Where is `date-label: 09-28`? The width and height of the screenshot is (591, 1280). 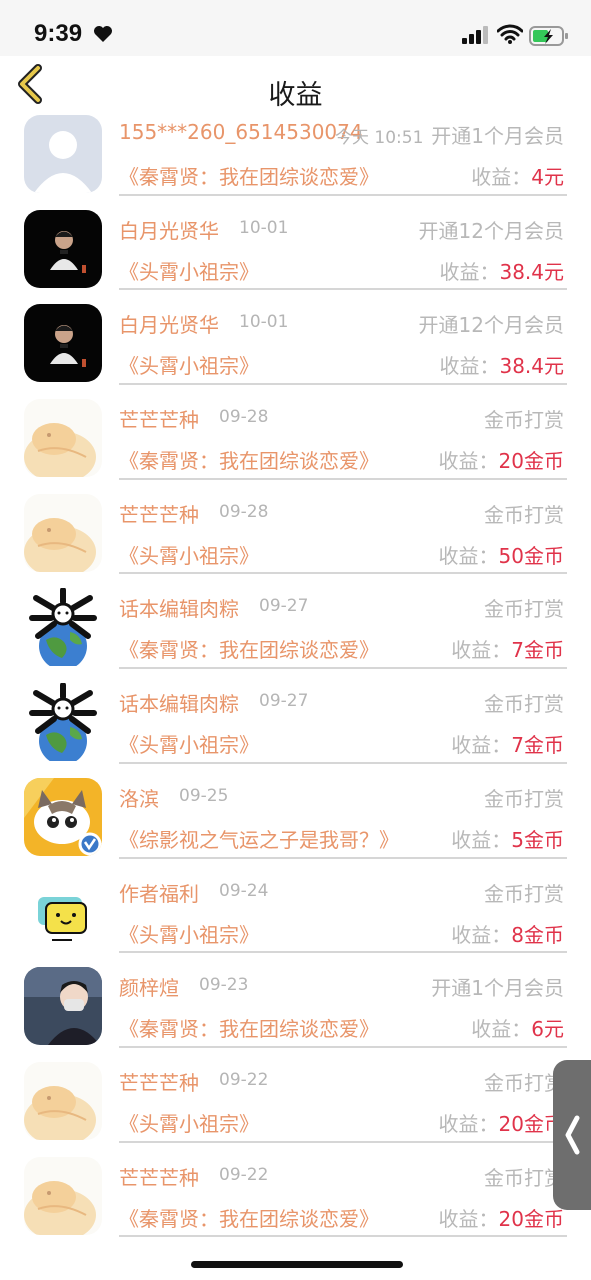
date-label: 09-28 is located at coordinates (244, 417).